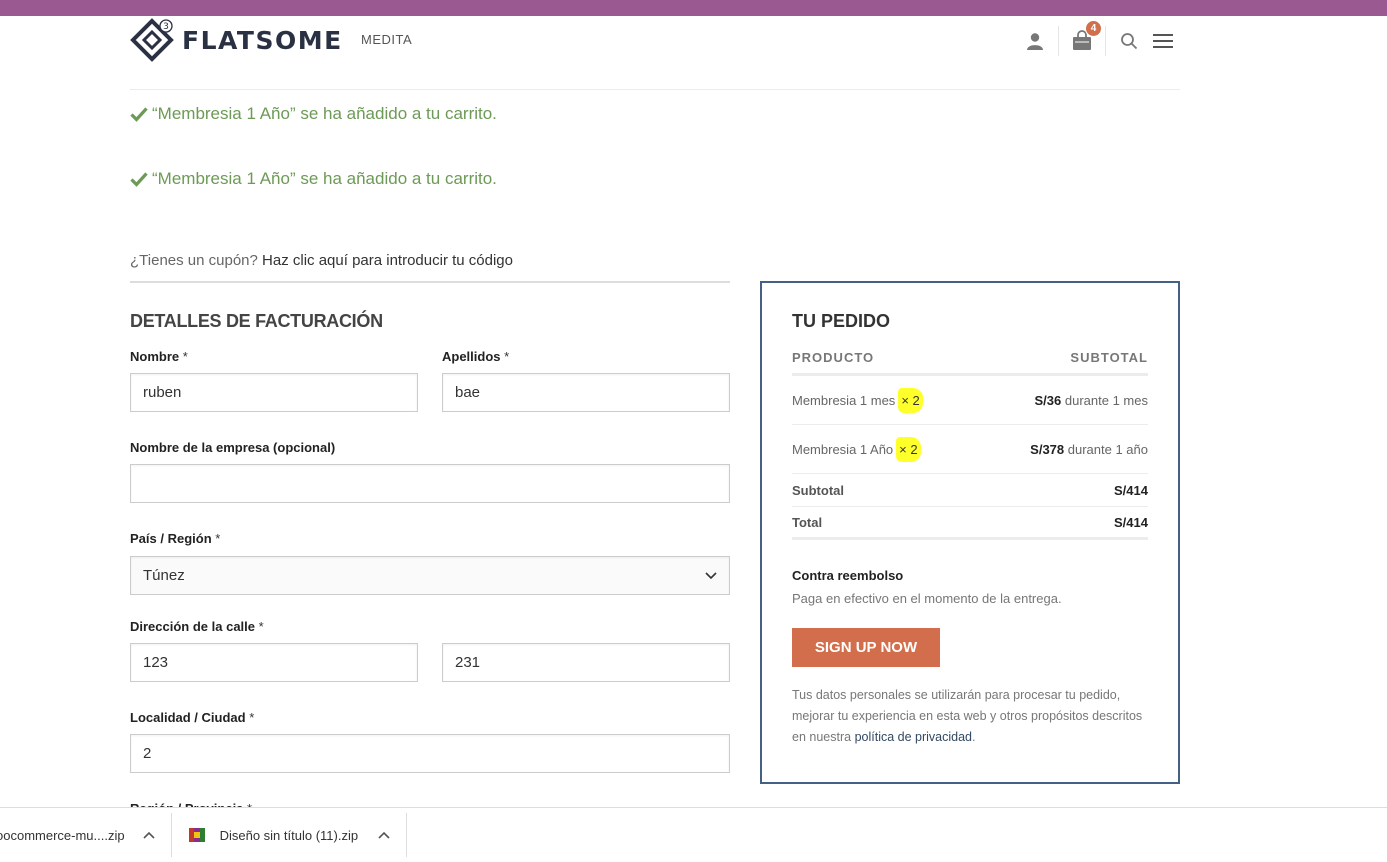 The width and height of the screenshot is (1387, 862). I want to click on item-period: durante 1 mes, so click(1106, 400).